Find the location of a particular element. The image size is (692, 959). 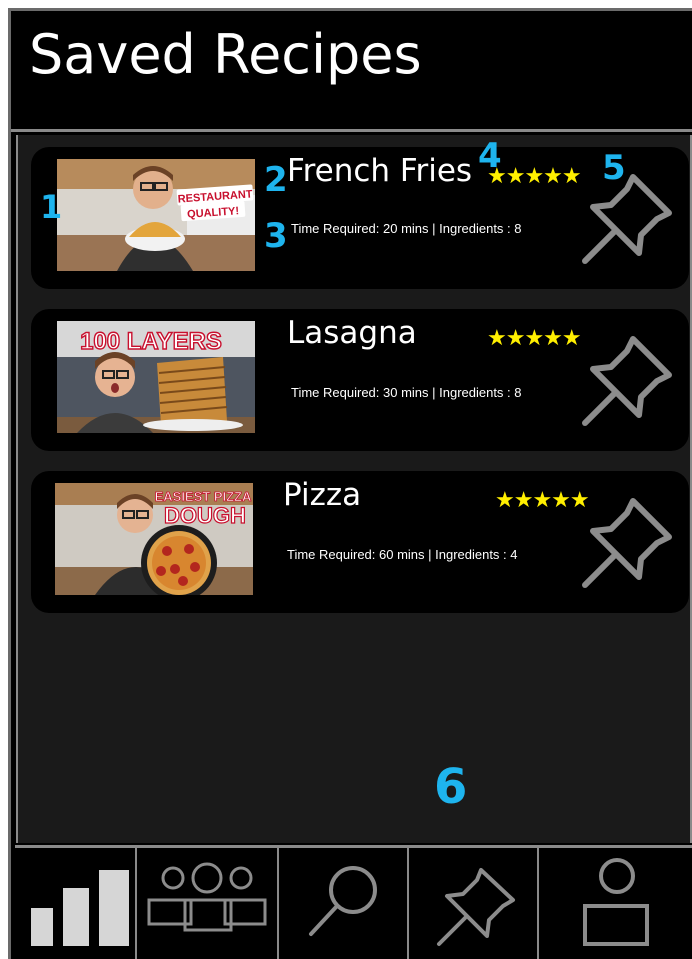

annotation-marker: 3 is located at coordinates (276, 236).